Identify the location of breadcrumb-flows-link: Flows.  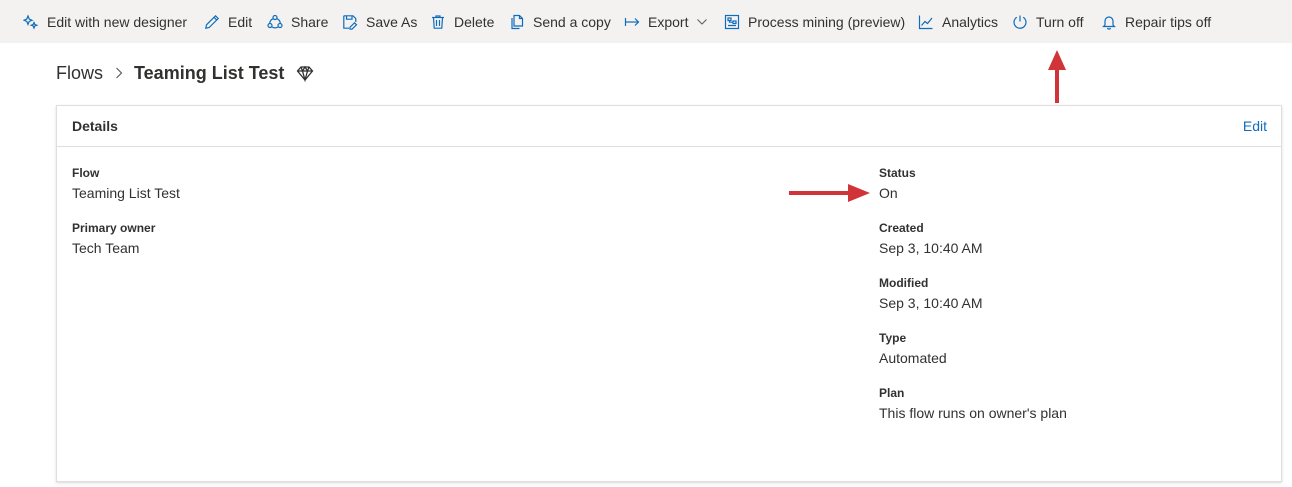
(79, 73).